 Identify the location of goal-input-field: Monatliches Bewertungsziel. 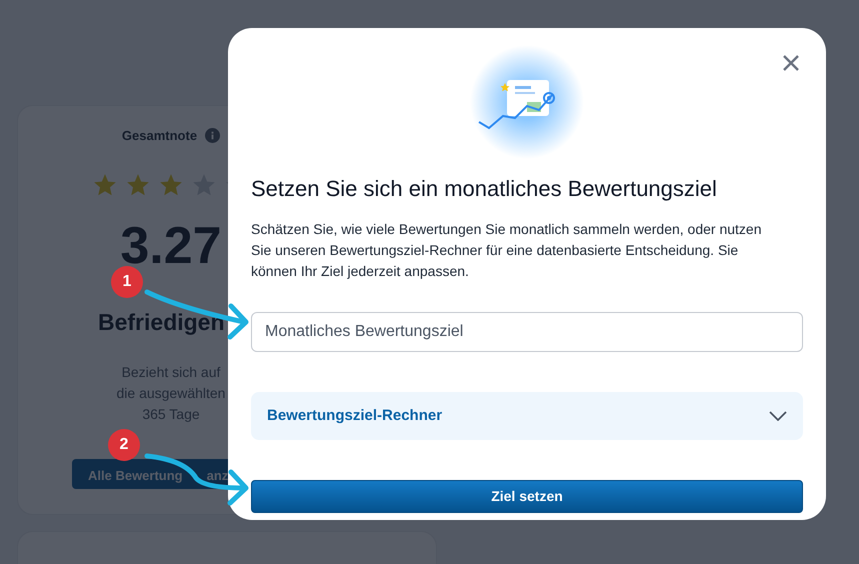
(527, 332).